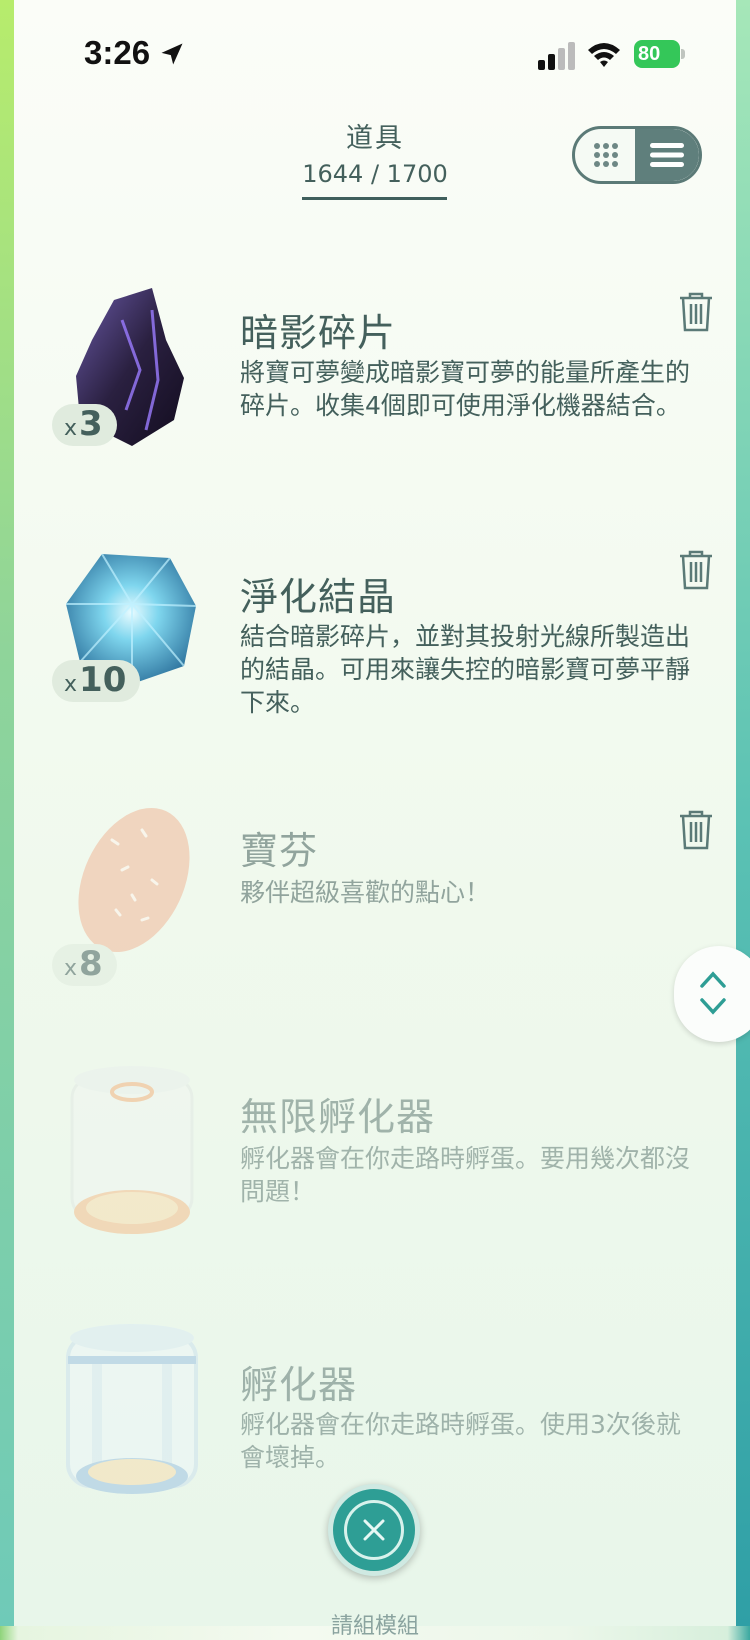 This screenshot has height=1640, width=750. Describe the element at coordinates (657, 54) in the screenshot. I see `battery-level: 80` at that location.